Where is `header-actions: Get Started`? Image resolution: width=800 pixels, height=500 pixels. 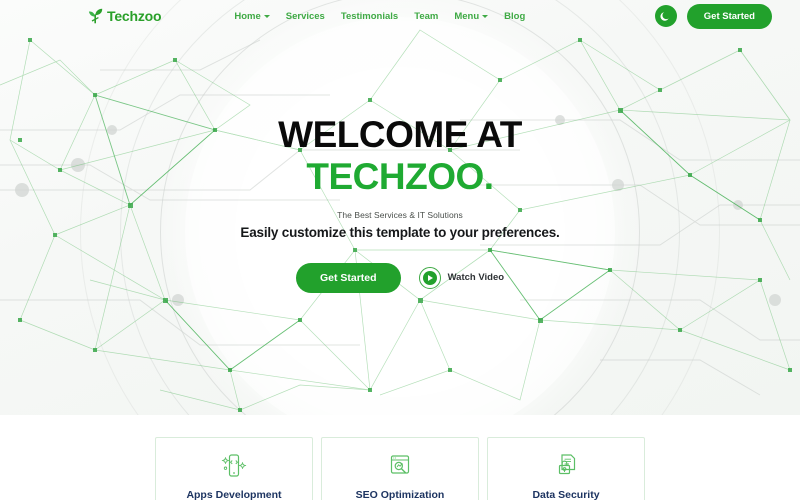
header-actions: Get Started is located at coordinates (713, 16).